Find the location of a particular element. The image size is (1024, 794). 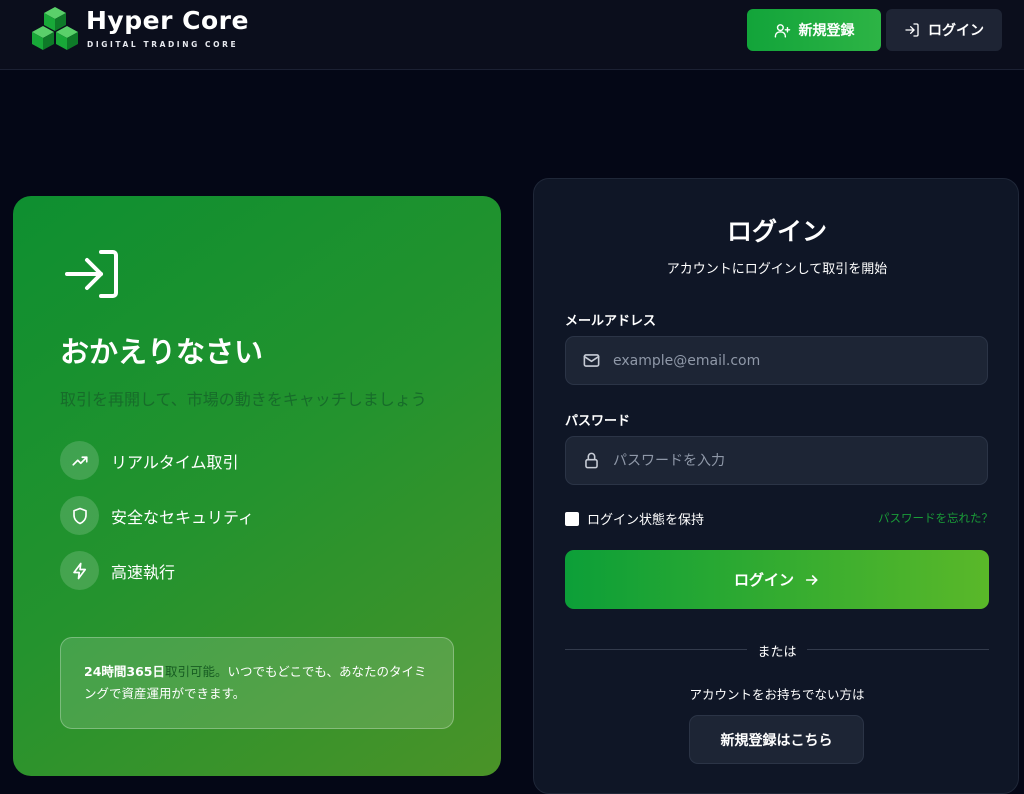

email-field-box is located at coordinates (776, 360).